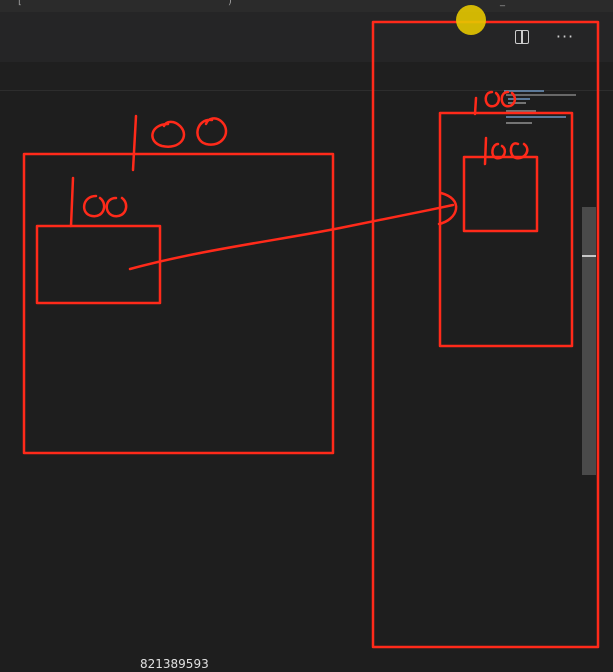 Image resolution: width=613 pixels, height=672 pixels. I want to click on titlebar-text-end: ), so click(230, 3).